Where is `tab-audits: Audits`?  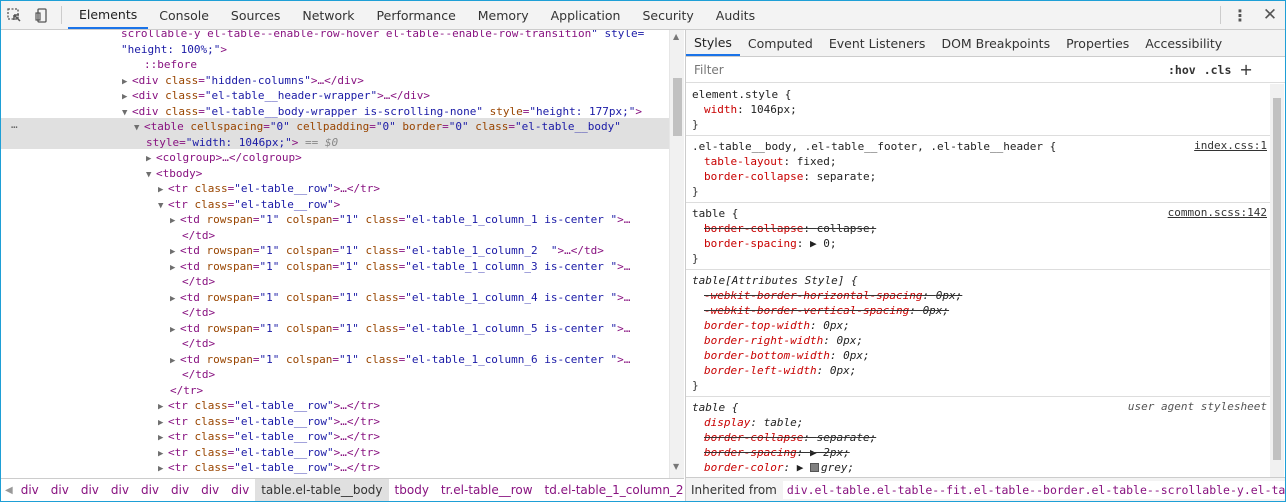 tab-audits: Audits is located at coordinates (735, 15).